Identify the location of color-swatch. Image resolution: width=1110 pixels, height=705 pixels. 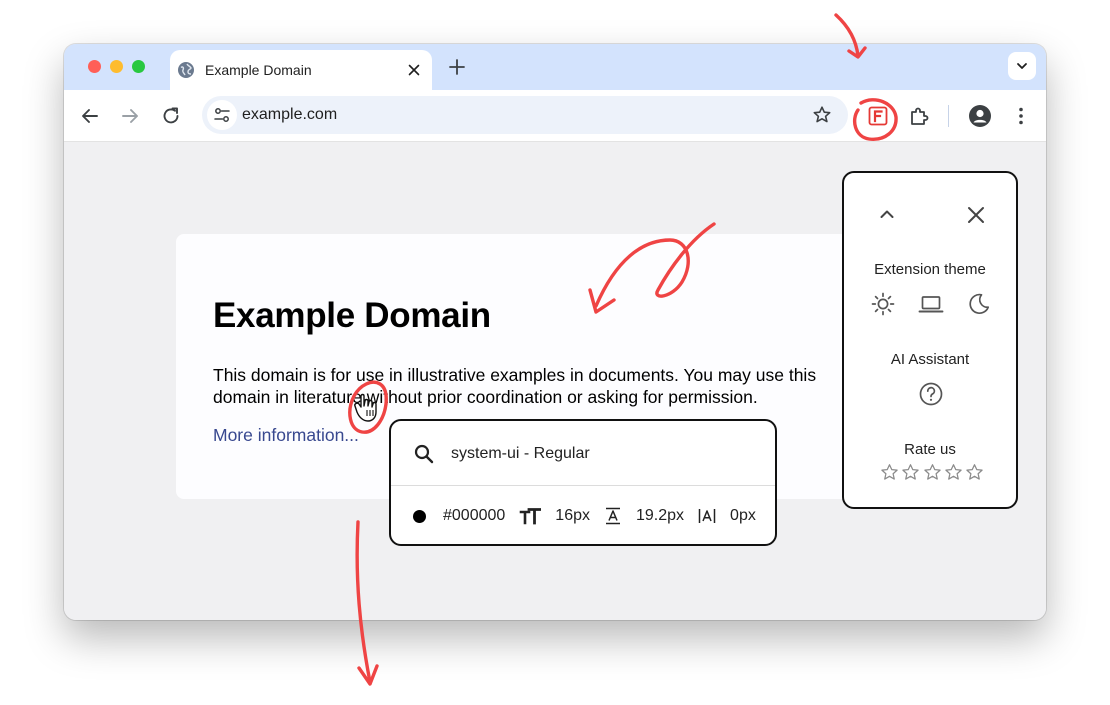
(419, 516).